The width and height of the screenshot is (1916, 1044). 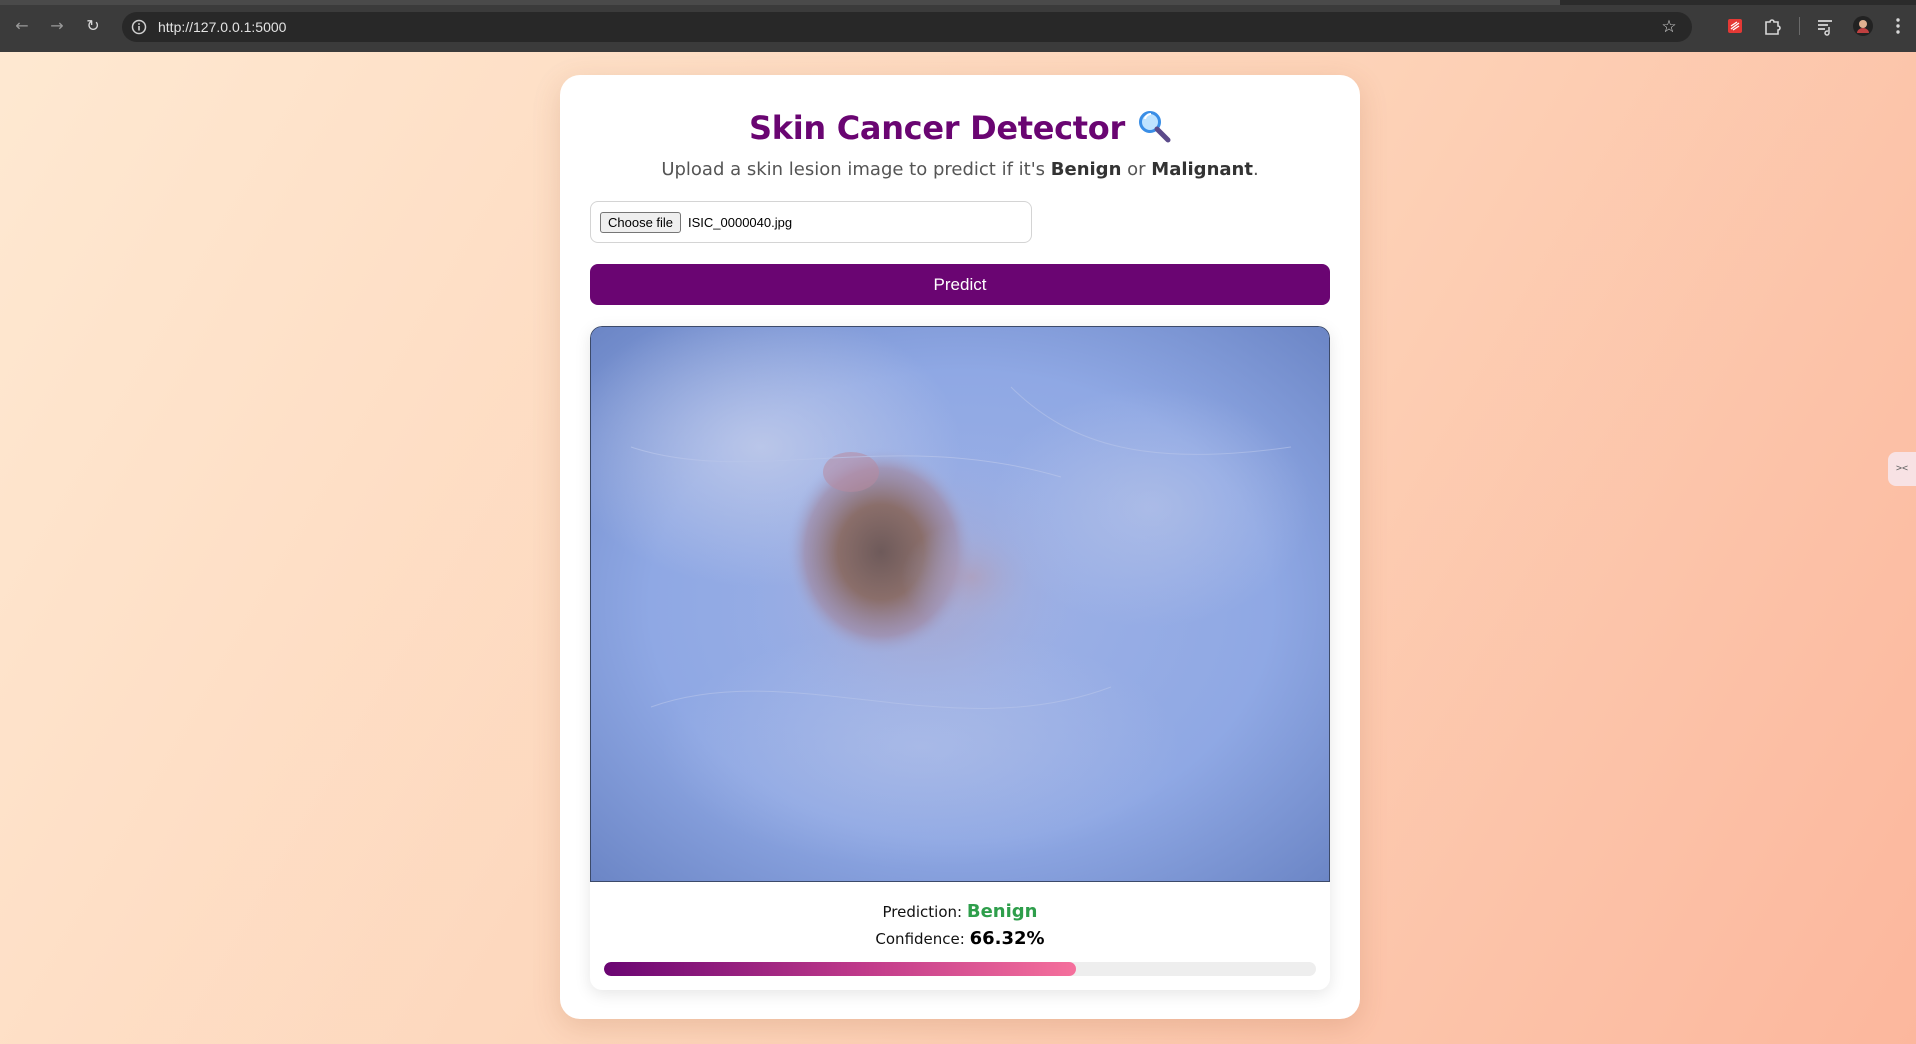 What do you see at coordinates (1007, 938) in the screenshot?
I see `confidence-value: 66.32%` at bounding box center [1007, 938].